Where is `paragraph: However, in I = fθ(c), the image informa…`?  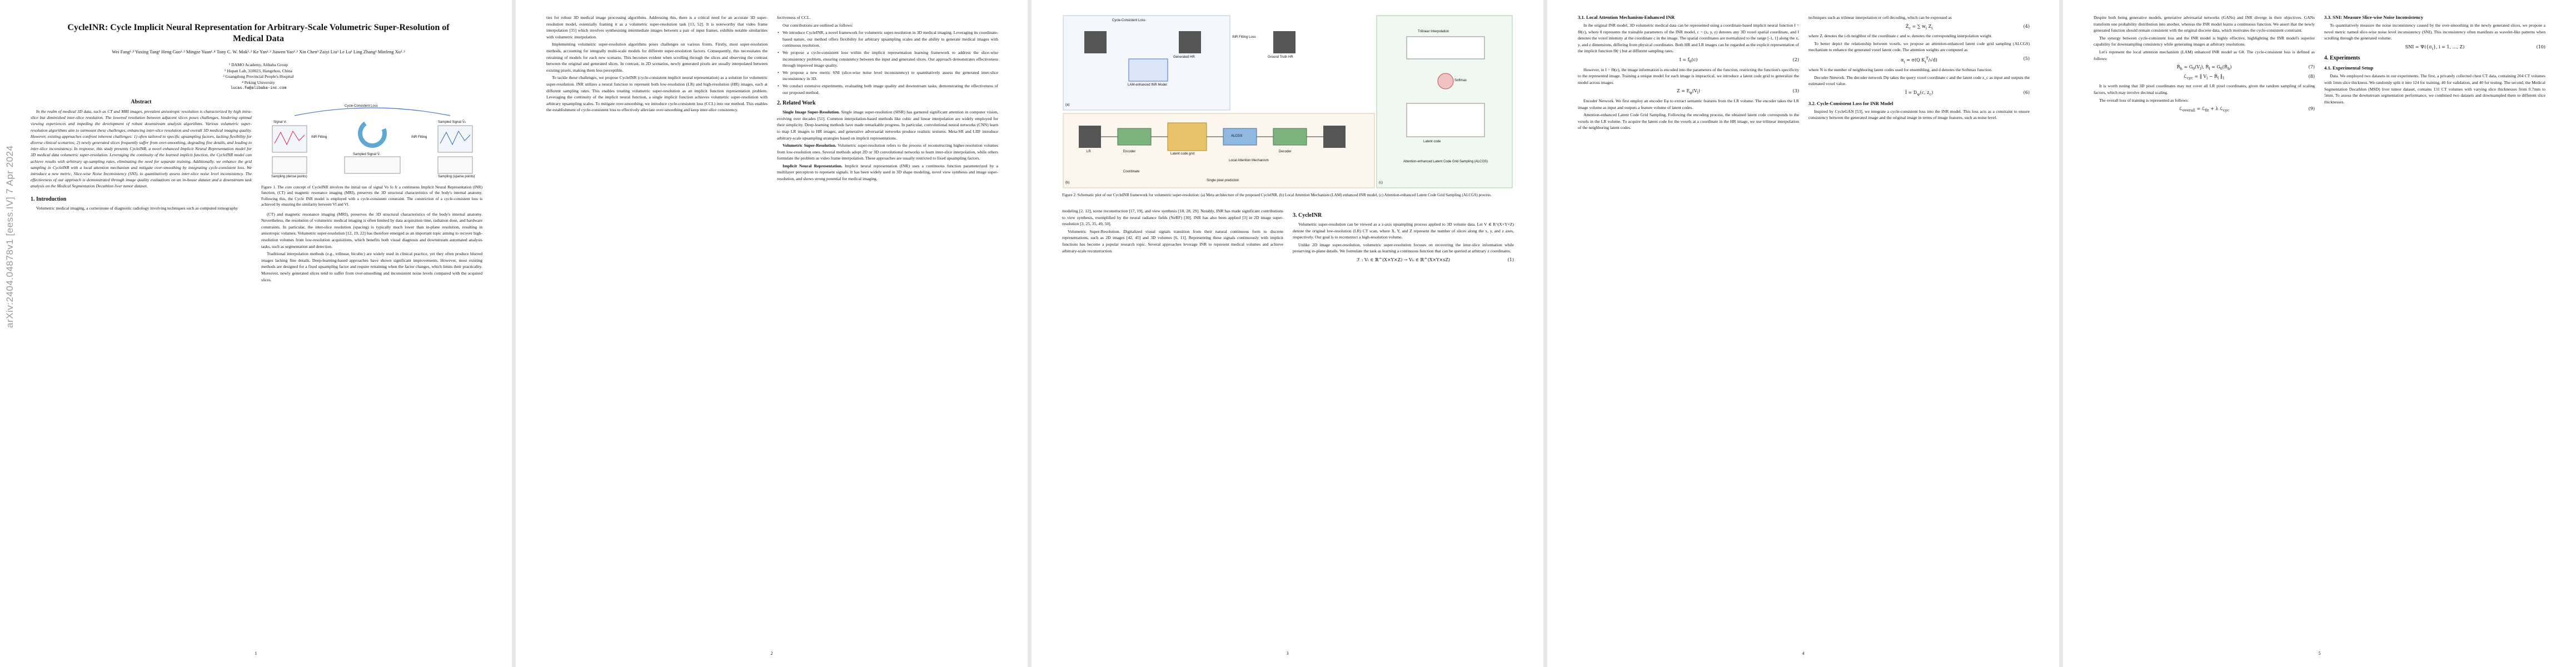 paragraph: However, in I = fθ(c), the image informa… is located at coordinates (1688, 76).